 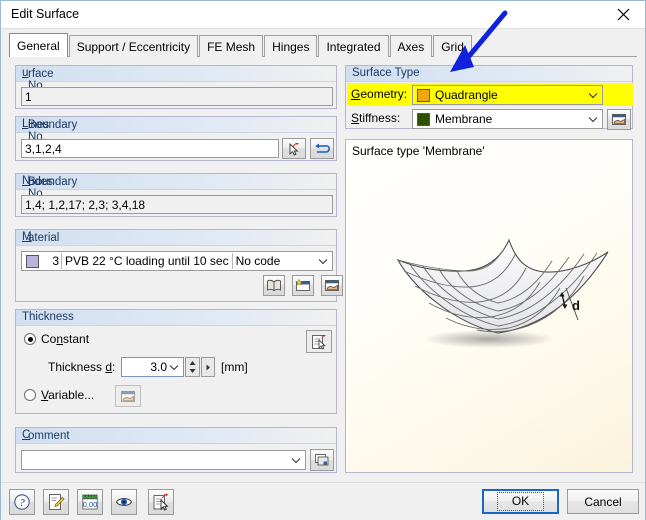 What do you see at coordinates (423, 119) in the screenshot?
I see `stiffness-color-swatch` at bounding box center [423, 119].